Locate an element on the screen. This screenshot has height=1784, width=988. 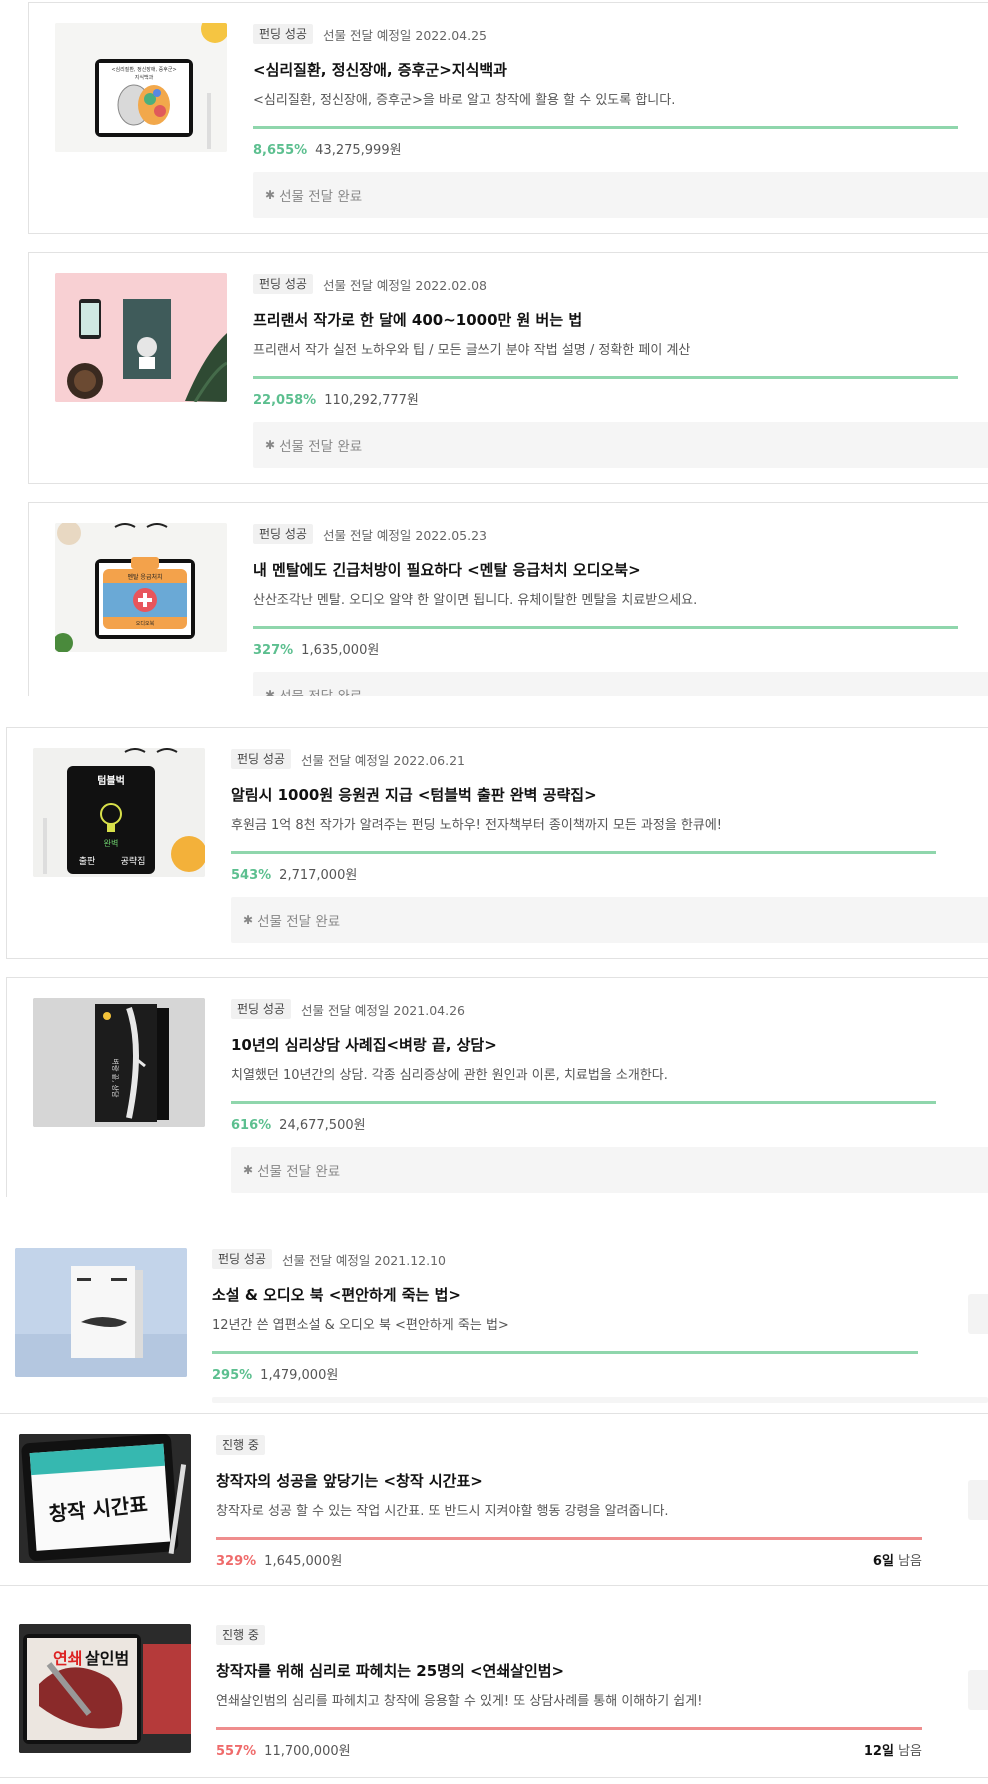
funding-percent: 22,058% is located at coordinates (285, 400).